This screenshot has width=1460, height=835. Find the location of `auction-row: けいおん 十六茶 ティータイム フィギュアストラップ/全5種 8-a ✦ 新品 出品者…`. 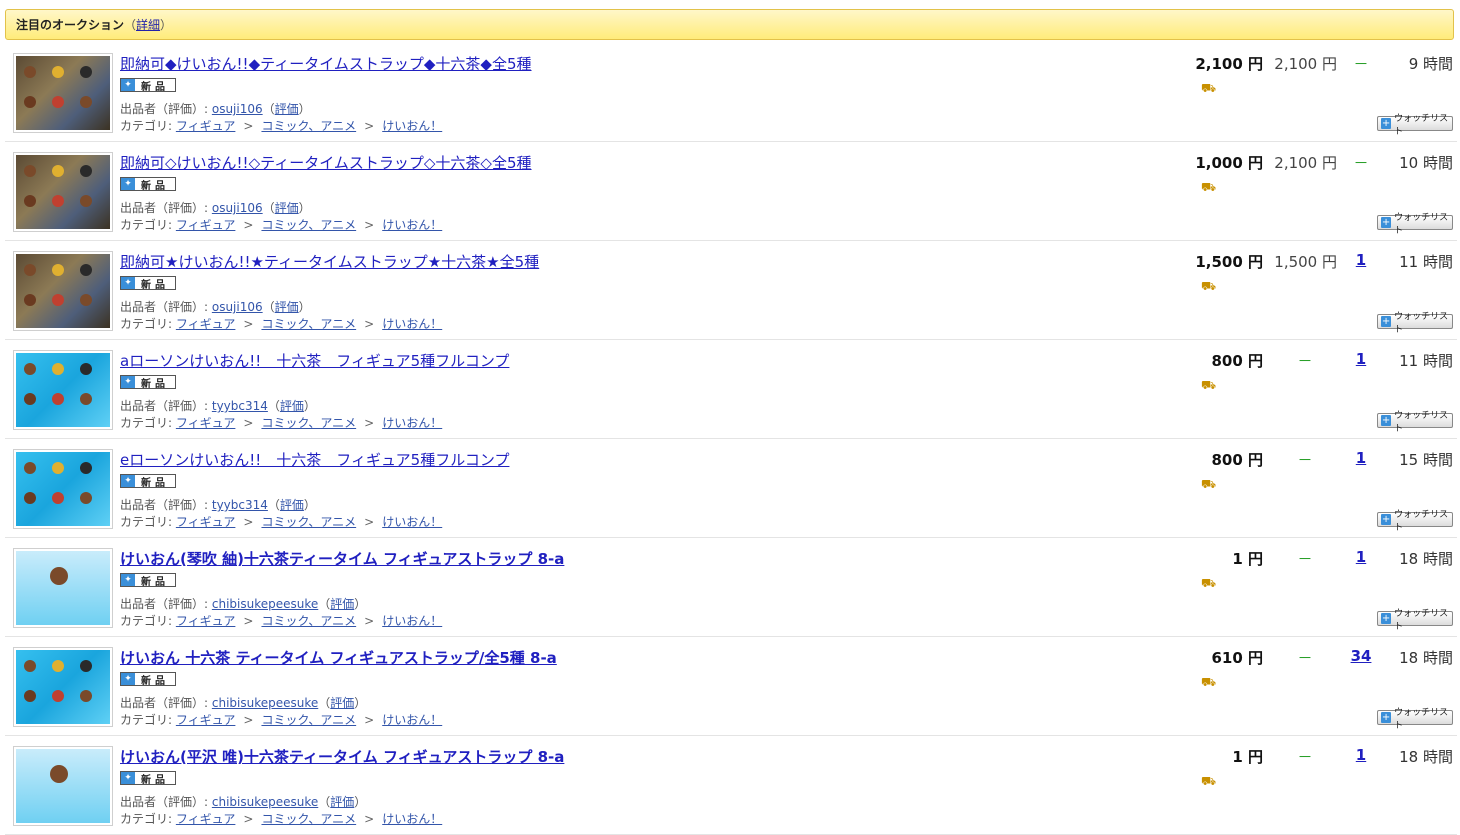

auction-row: けいおん 十六茶 ティータイム フィギュアストラップ/全5種 8-a ✦ 新品 出品者… is located at coordinates (731, 686).